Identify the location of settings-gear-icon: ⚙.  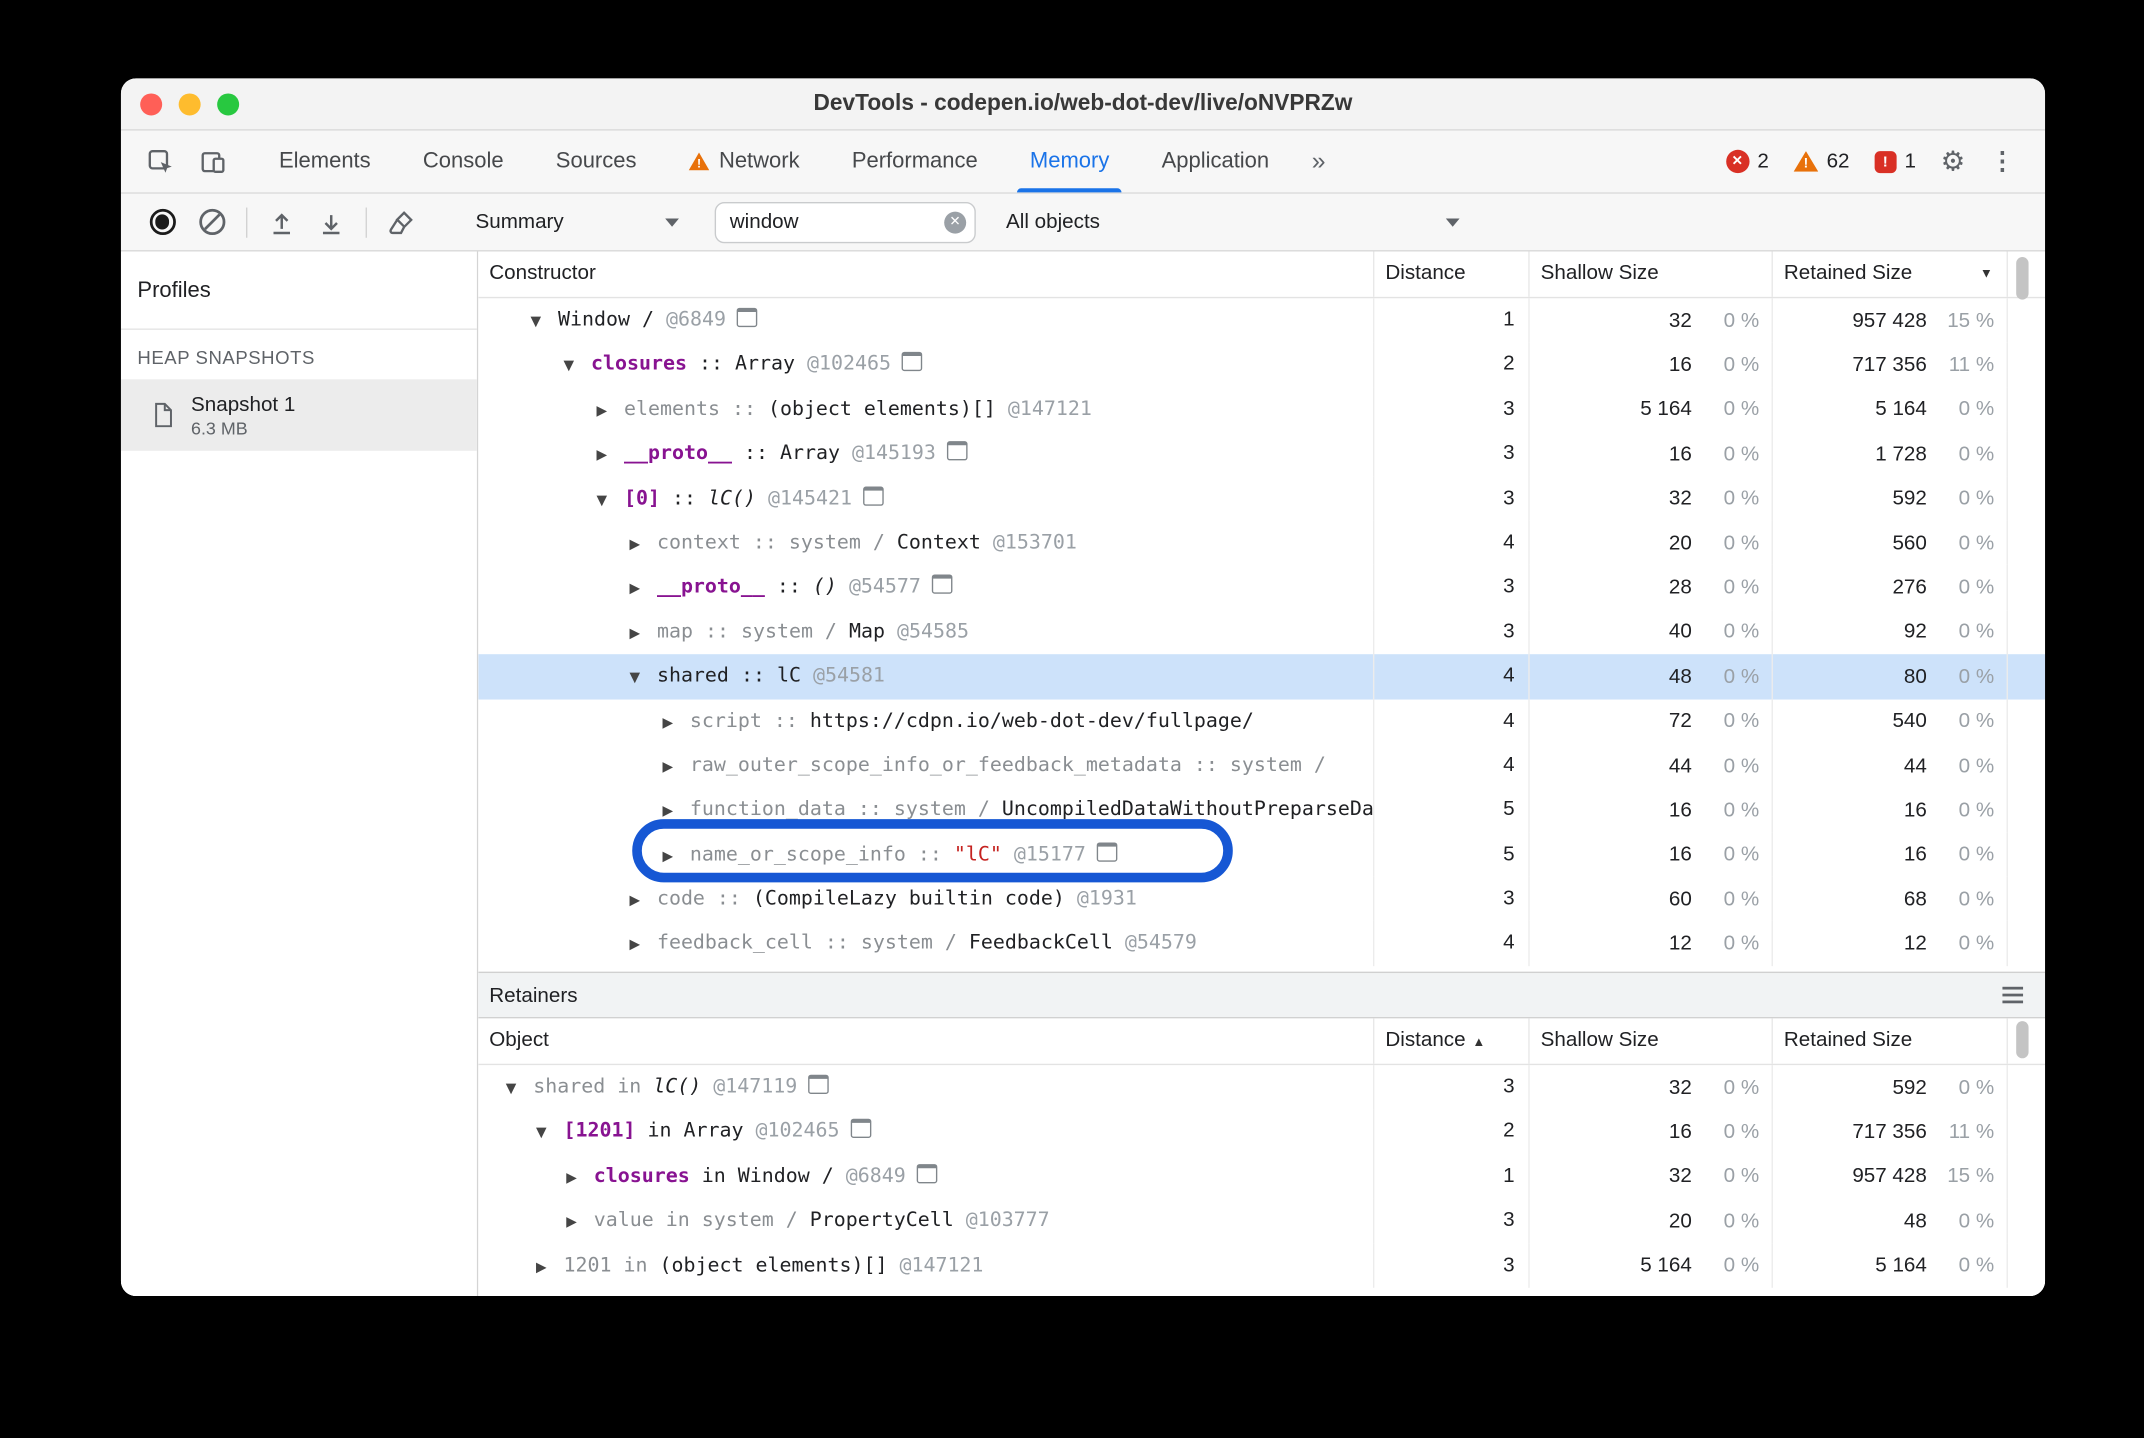
(1953, 161).